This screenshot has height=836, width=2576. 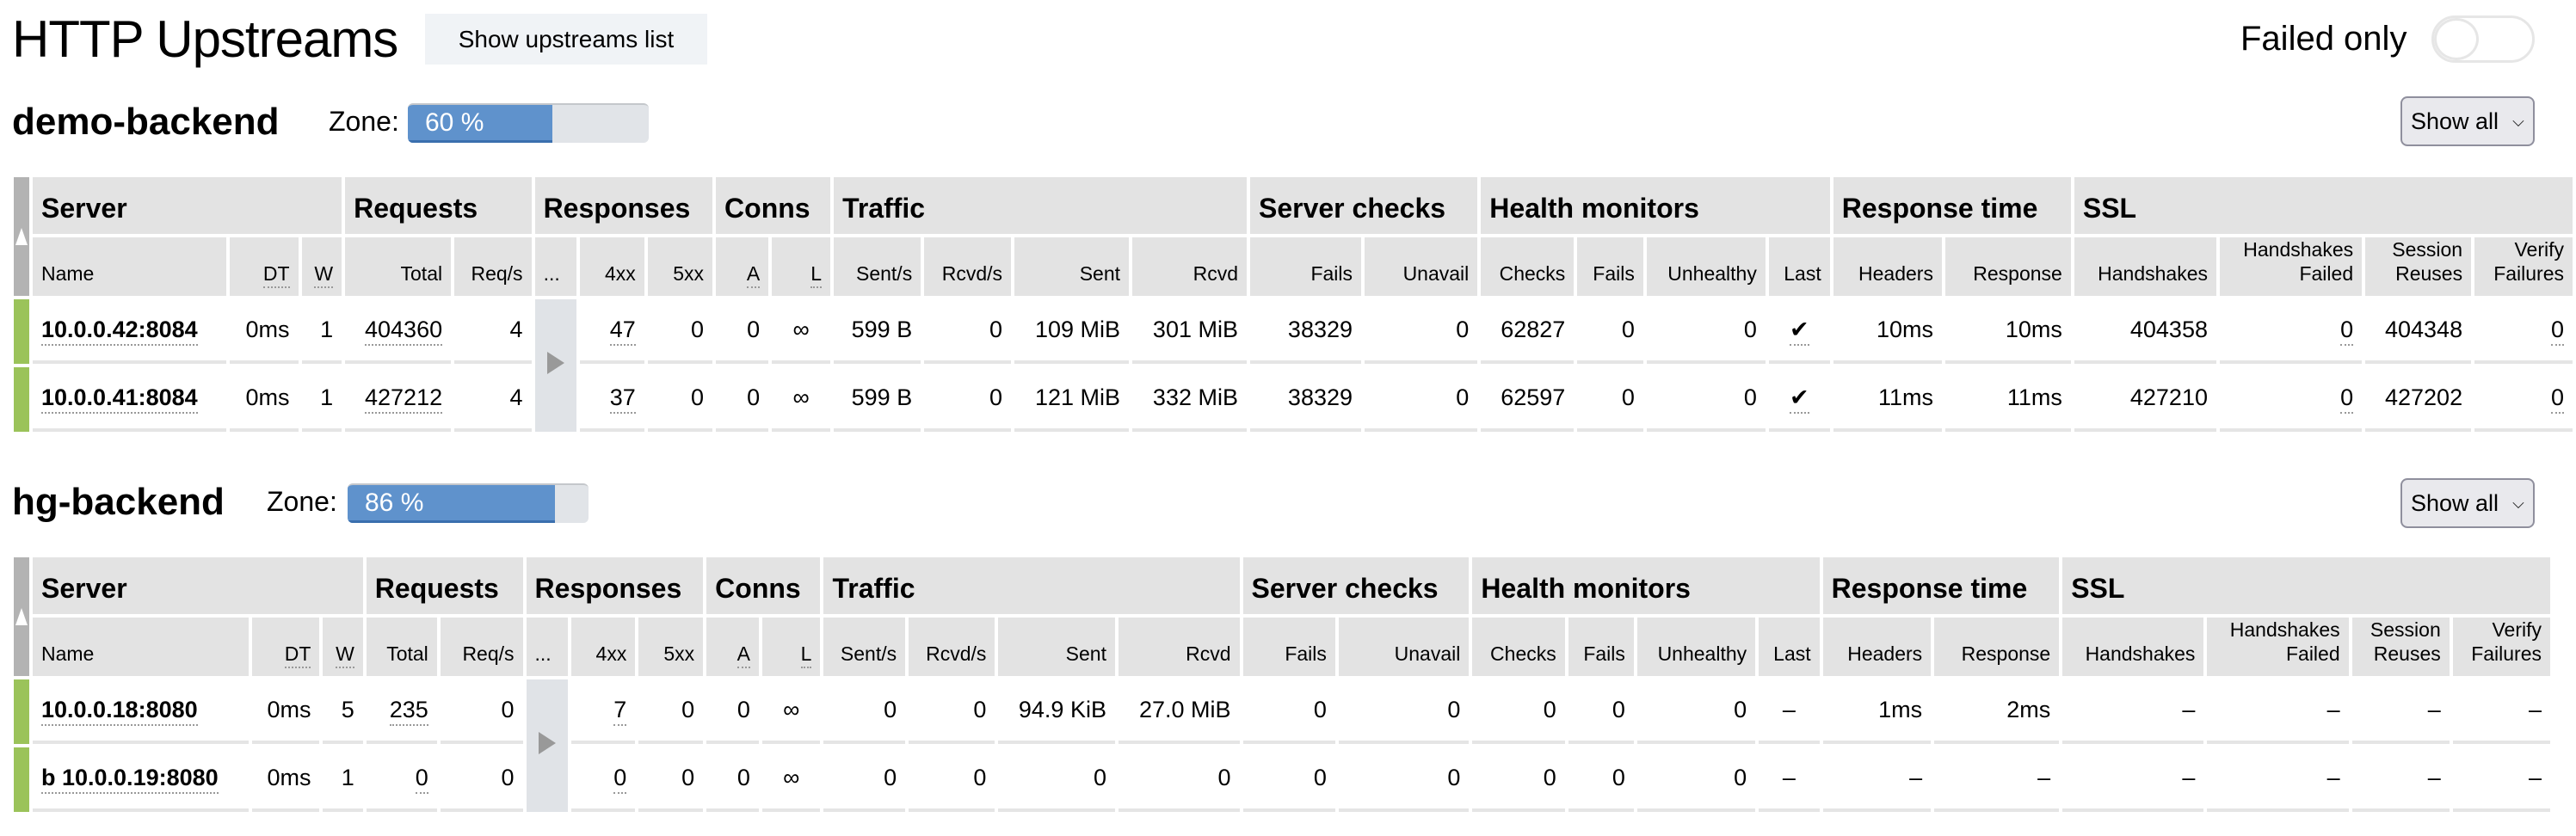 I want to click on show-upstreams-list-button: Show upstreams list, so click(x=566, y=39).